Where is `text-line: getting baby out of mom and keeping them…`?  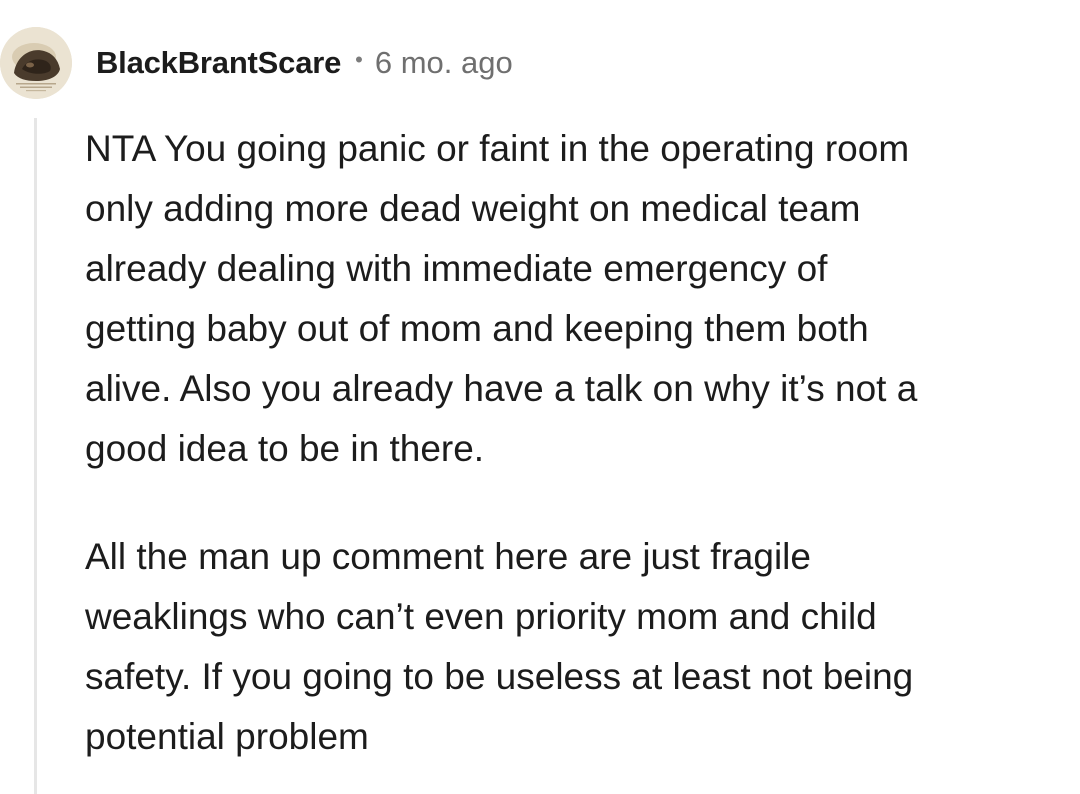 text-line: getting baby out of mom and keeping them… is located at coordinates (477, 328).